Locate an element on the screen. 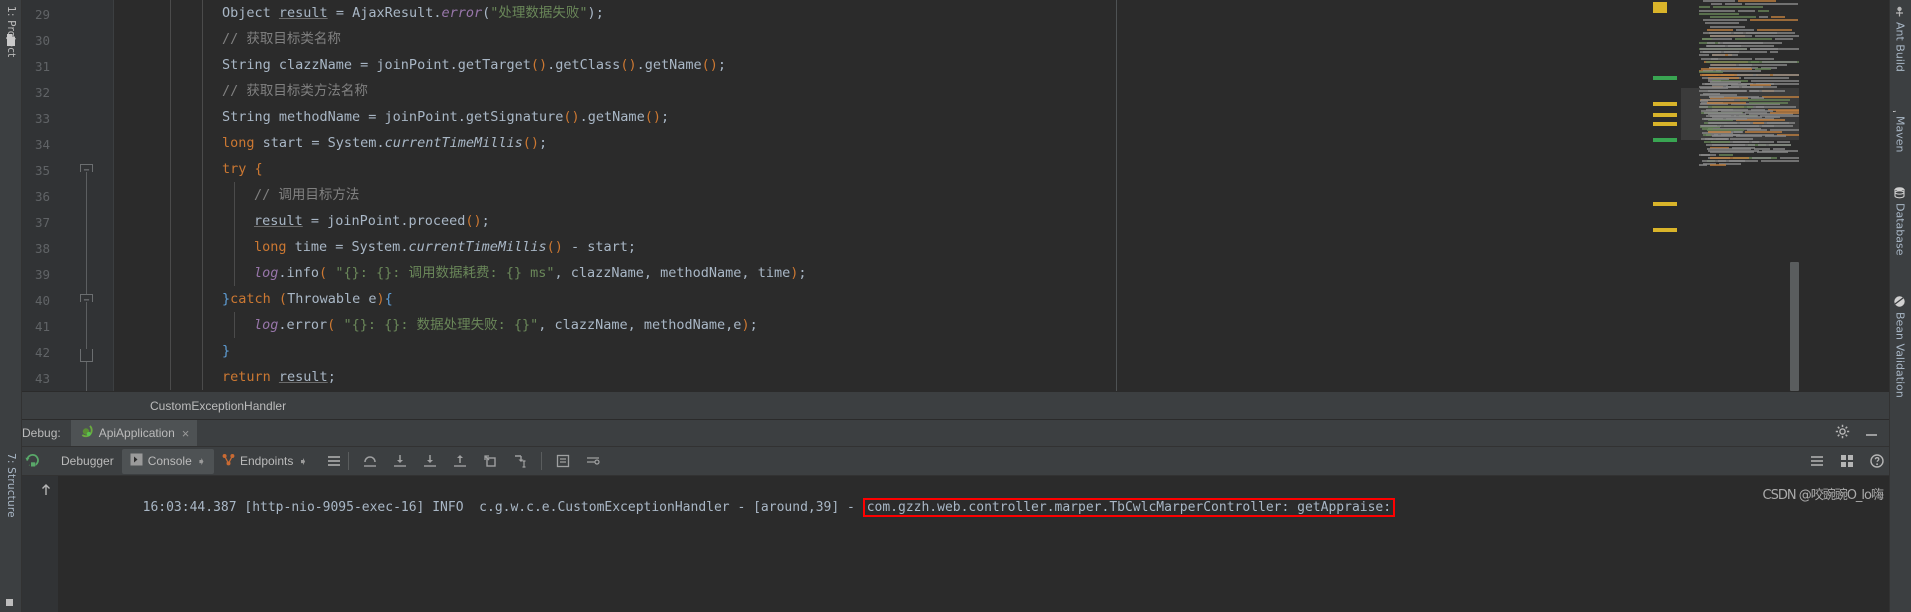 This screenshot has height=612, width=1911. tab-debugger: Debugger is located at coordinates (87, 461).